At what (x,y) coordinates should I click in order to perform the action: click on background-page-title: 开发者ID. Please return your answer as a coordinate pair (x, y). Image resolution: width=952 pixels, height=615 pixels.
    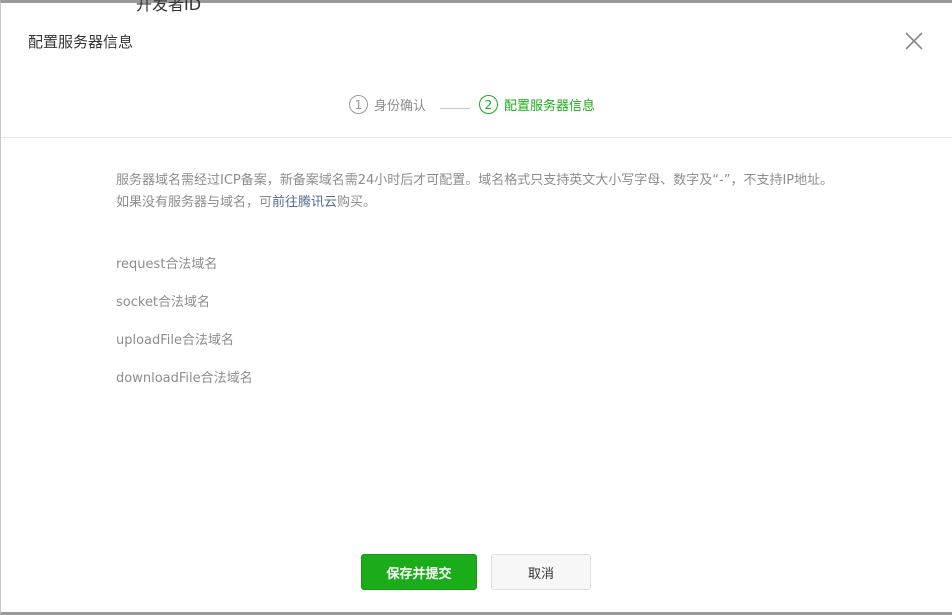
    Looking at the image, I should click on (169, 7).